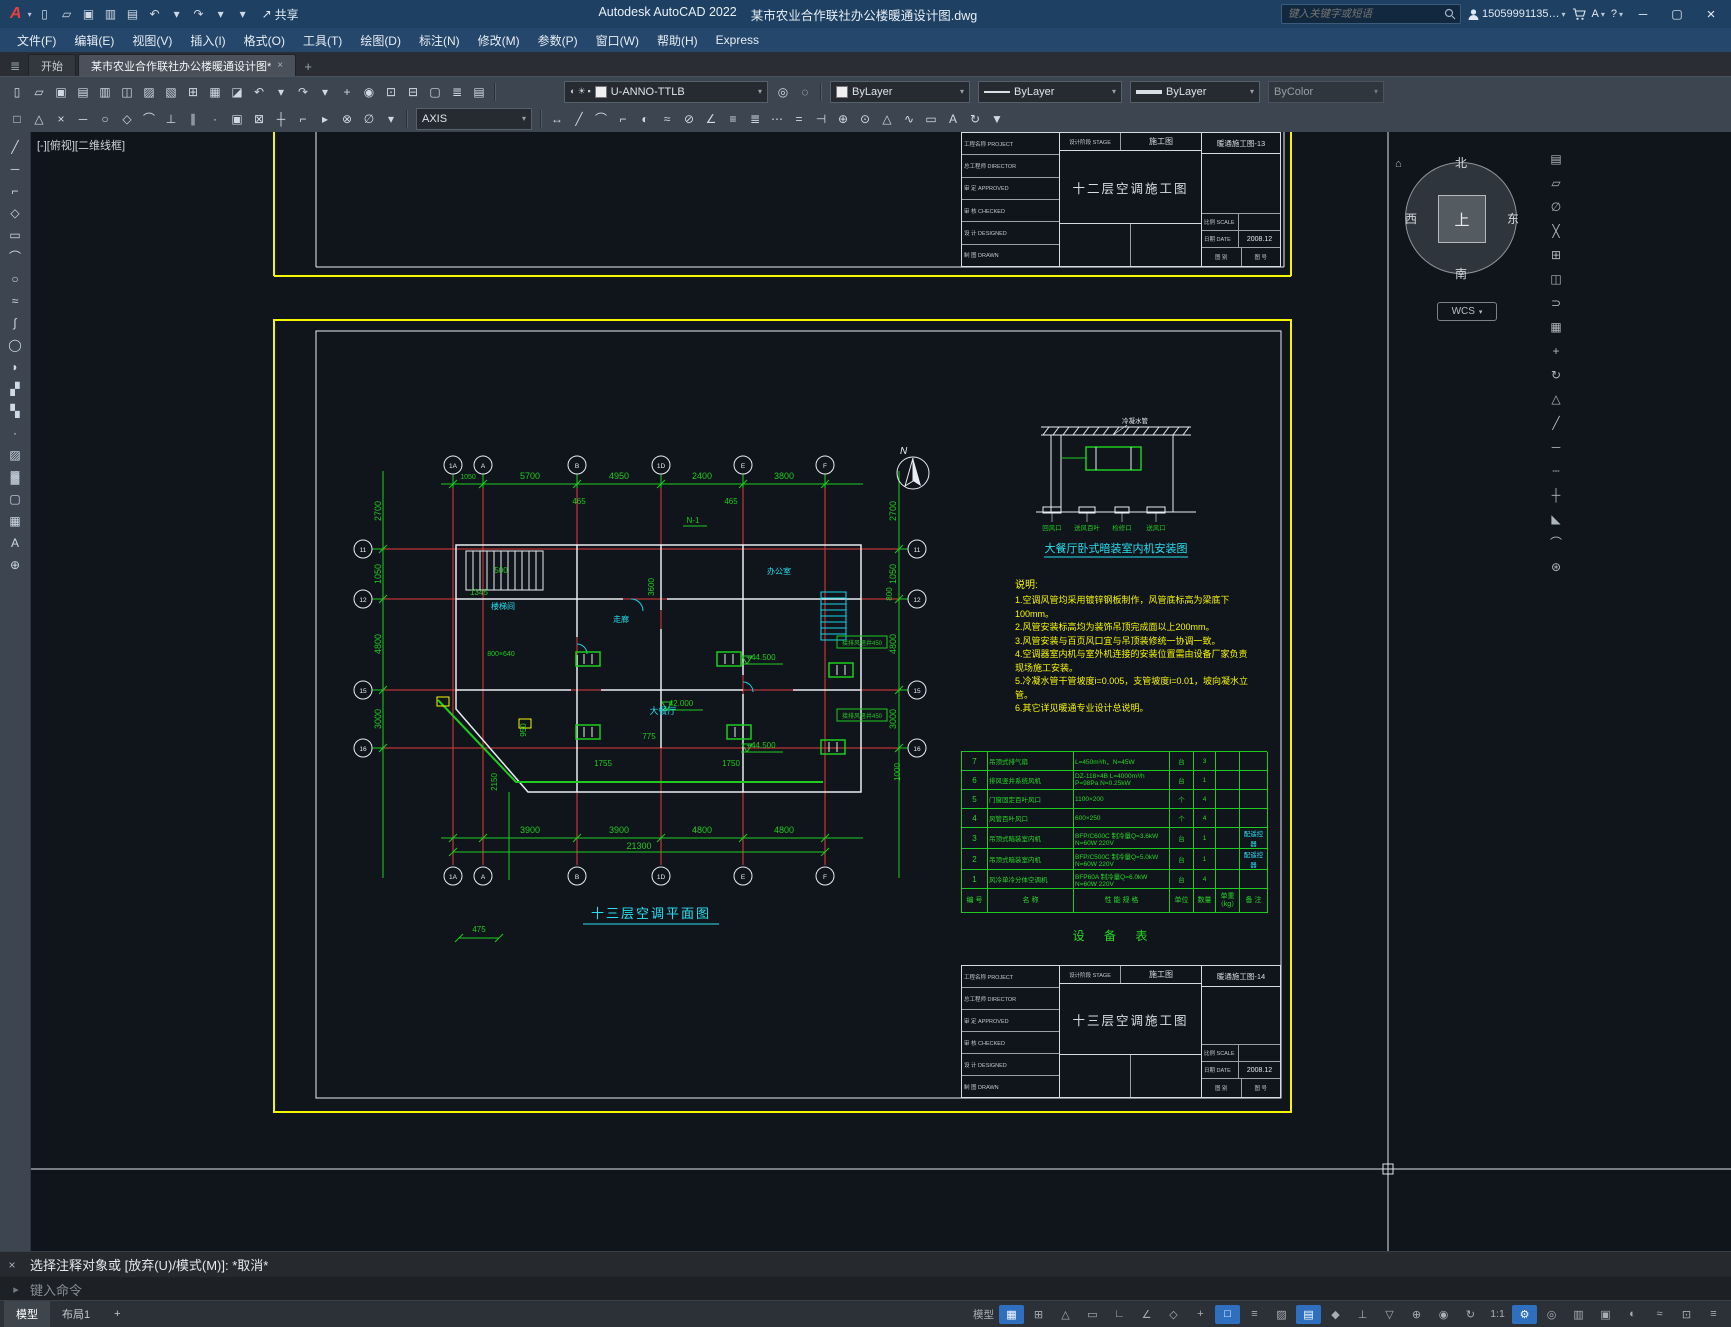 The image size is (1731, 1327). I want to click on style-combo: AXIS ▾, so click(474, 118).